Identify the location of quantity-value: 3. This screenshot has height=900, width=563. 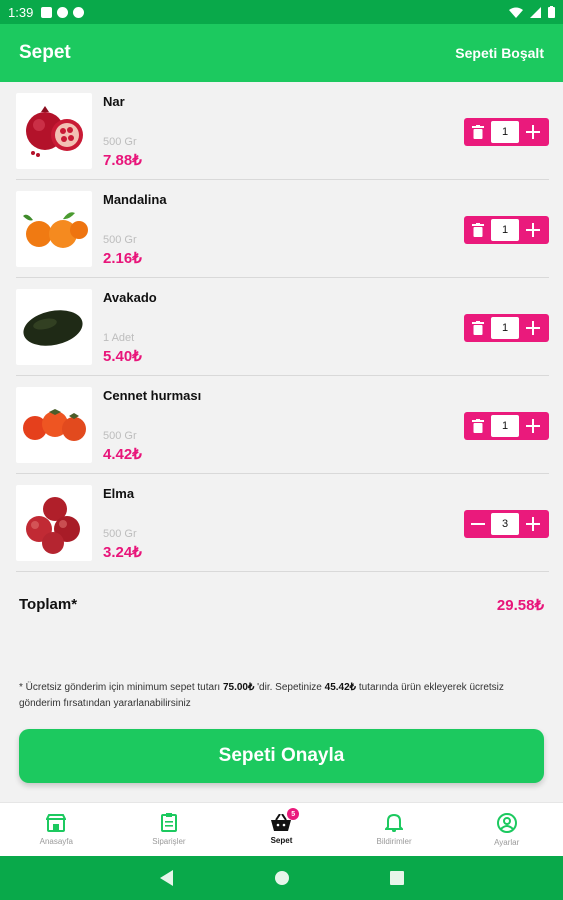
(505, 524).